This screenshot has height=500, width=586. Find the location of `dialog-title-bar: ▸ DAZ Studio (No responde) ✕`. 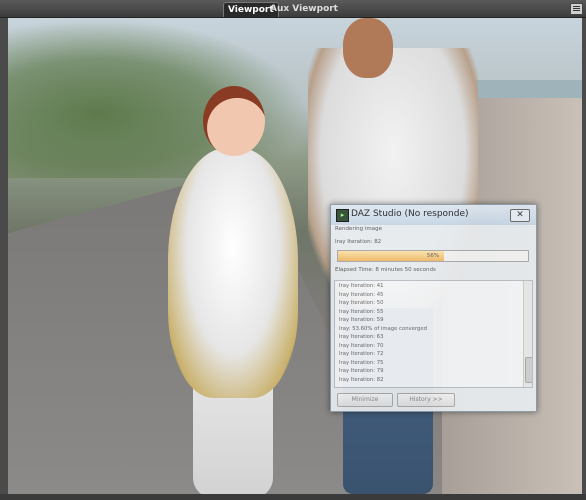

dialog-title-bar: ▸ DAZ Studio (No responde) ✕ is located at coordinates (433, 215).